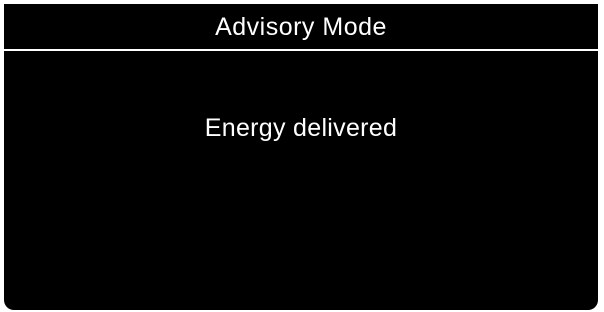 The width and height of the screenshot is (604, 312). Describe the element at coordinates (301, 26) in the screenshot. I see `mode-title: Advisory Mode` at that location.